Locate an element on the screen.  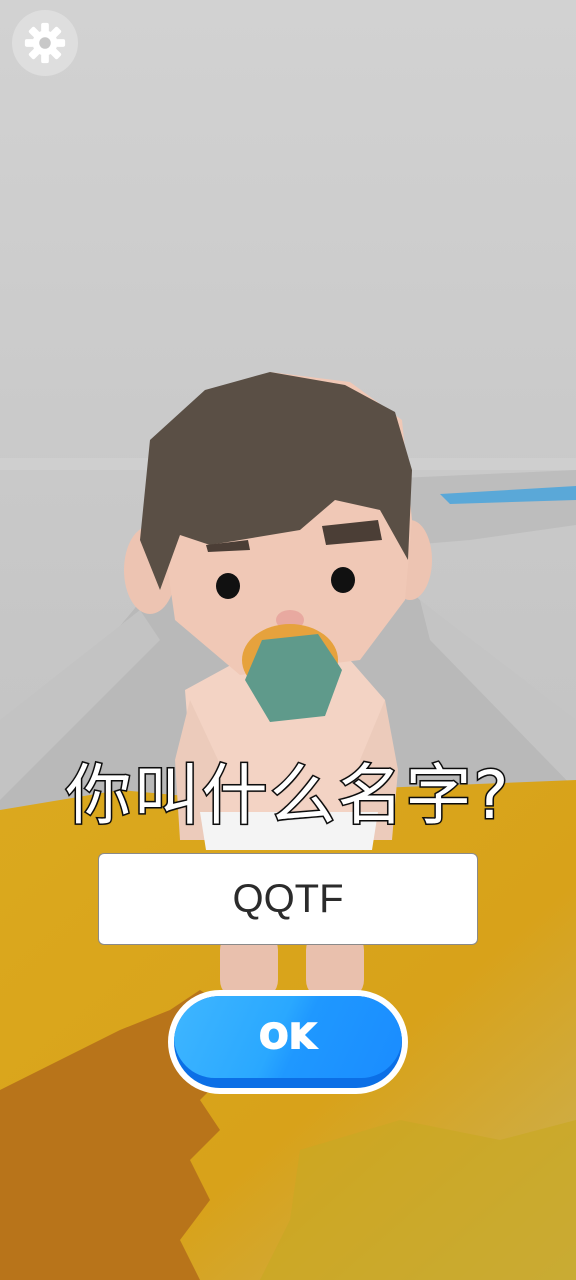
baby-right-eye is located at coordinates (343, 580).